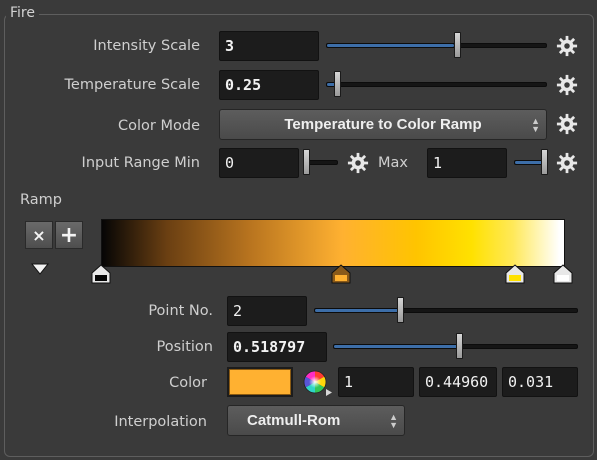 Image resolution: width=597 pixels, height=460 pixels. Describe the element at coordinates (322, 162) in the screenshot. I see `input-range-min-slider` at that location.